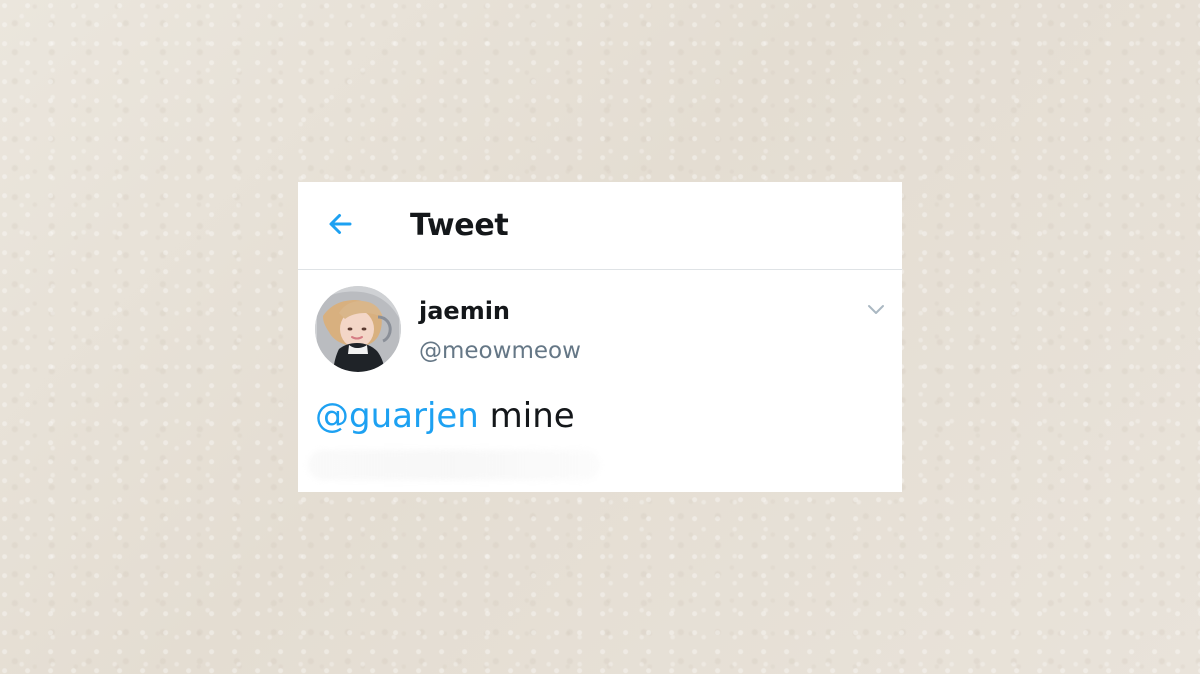 The width and height of the screenshot is (1200, 674). I want to click on mention-link: @guarjen, so click(397, 416).